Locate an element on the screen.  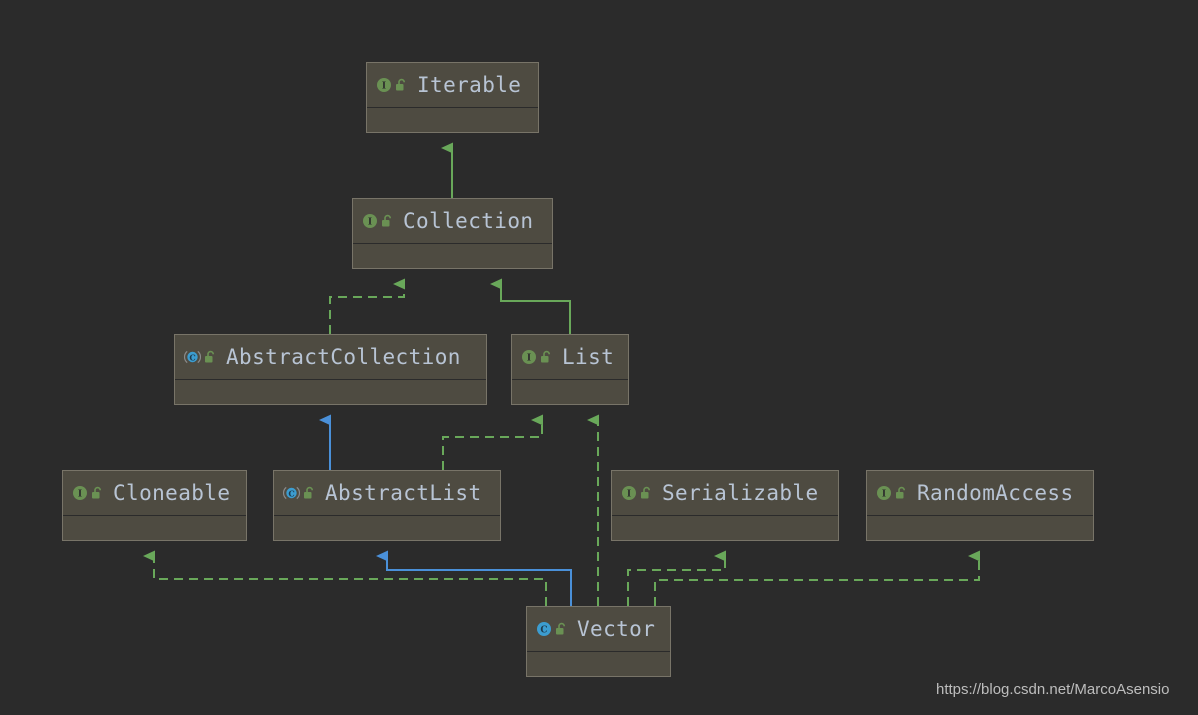
uml-node-random-access: I RandomAccess is located at coordinates (980, 505).